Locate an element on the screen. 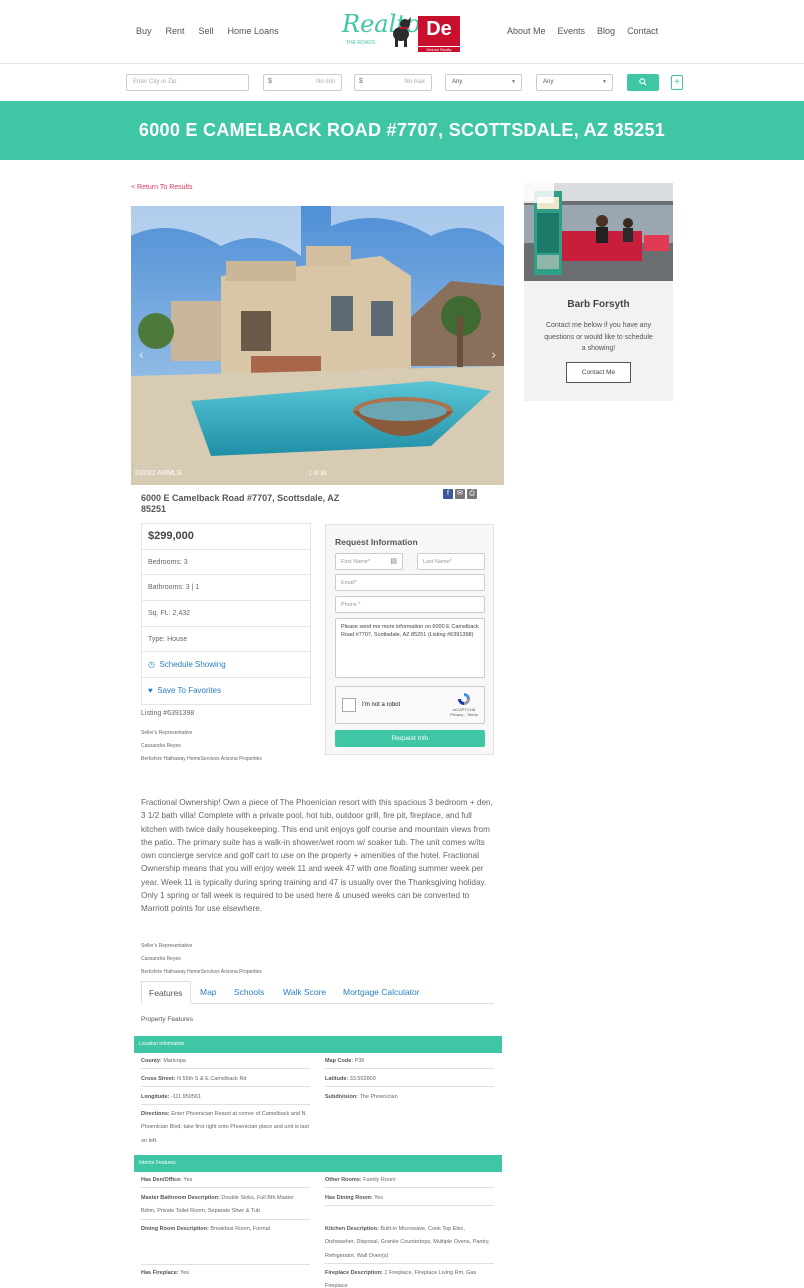  request-info-button: Request Info is located at coordinates (410, 738).